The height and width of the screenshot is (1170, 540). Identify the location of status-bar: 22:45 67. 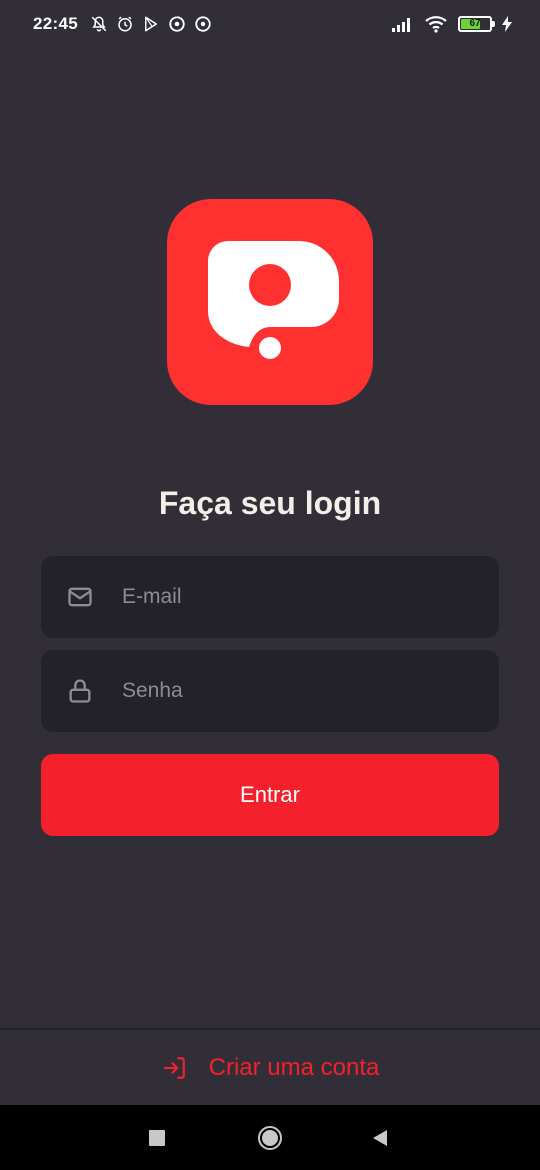
(270, 24).